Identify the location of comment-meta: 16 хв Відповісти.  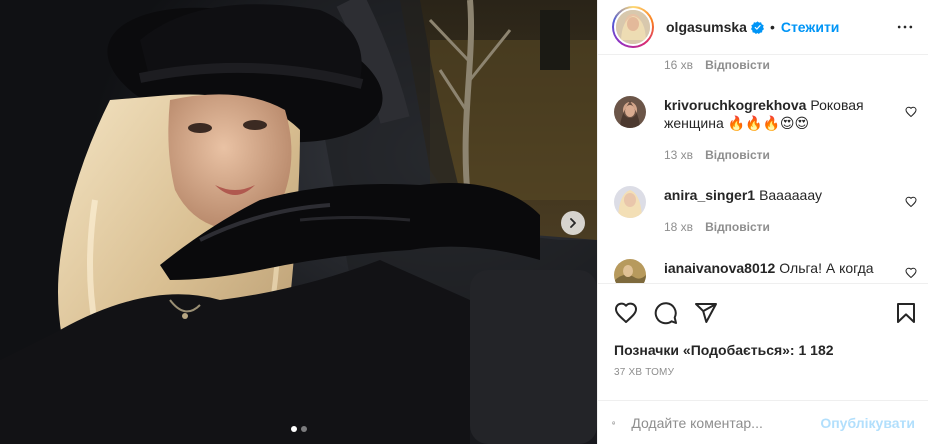
(717, 65).